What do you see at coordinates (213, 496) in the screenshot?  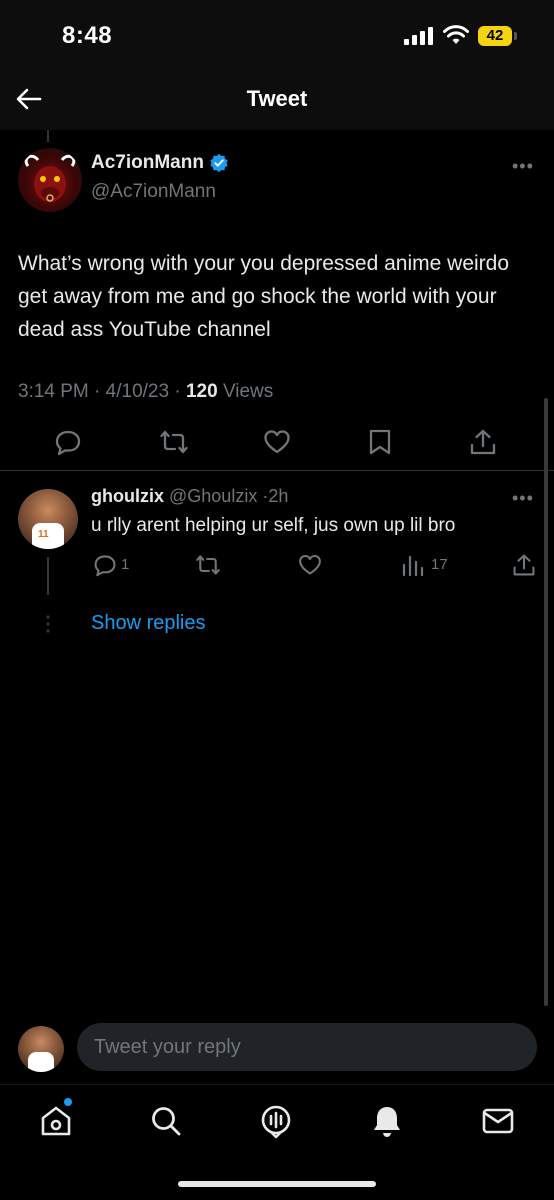 I see `reply-author-handle: @Ghoulzix` at bounding box center [213, 496].